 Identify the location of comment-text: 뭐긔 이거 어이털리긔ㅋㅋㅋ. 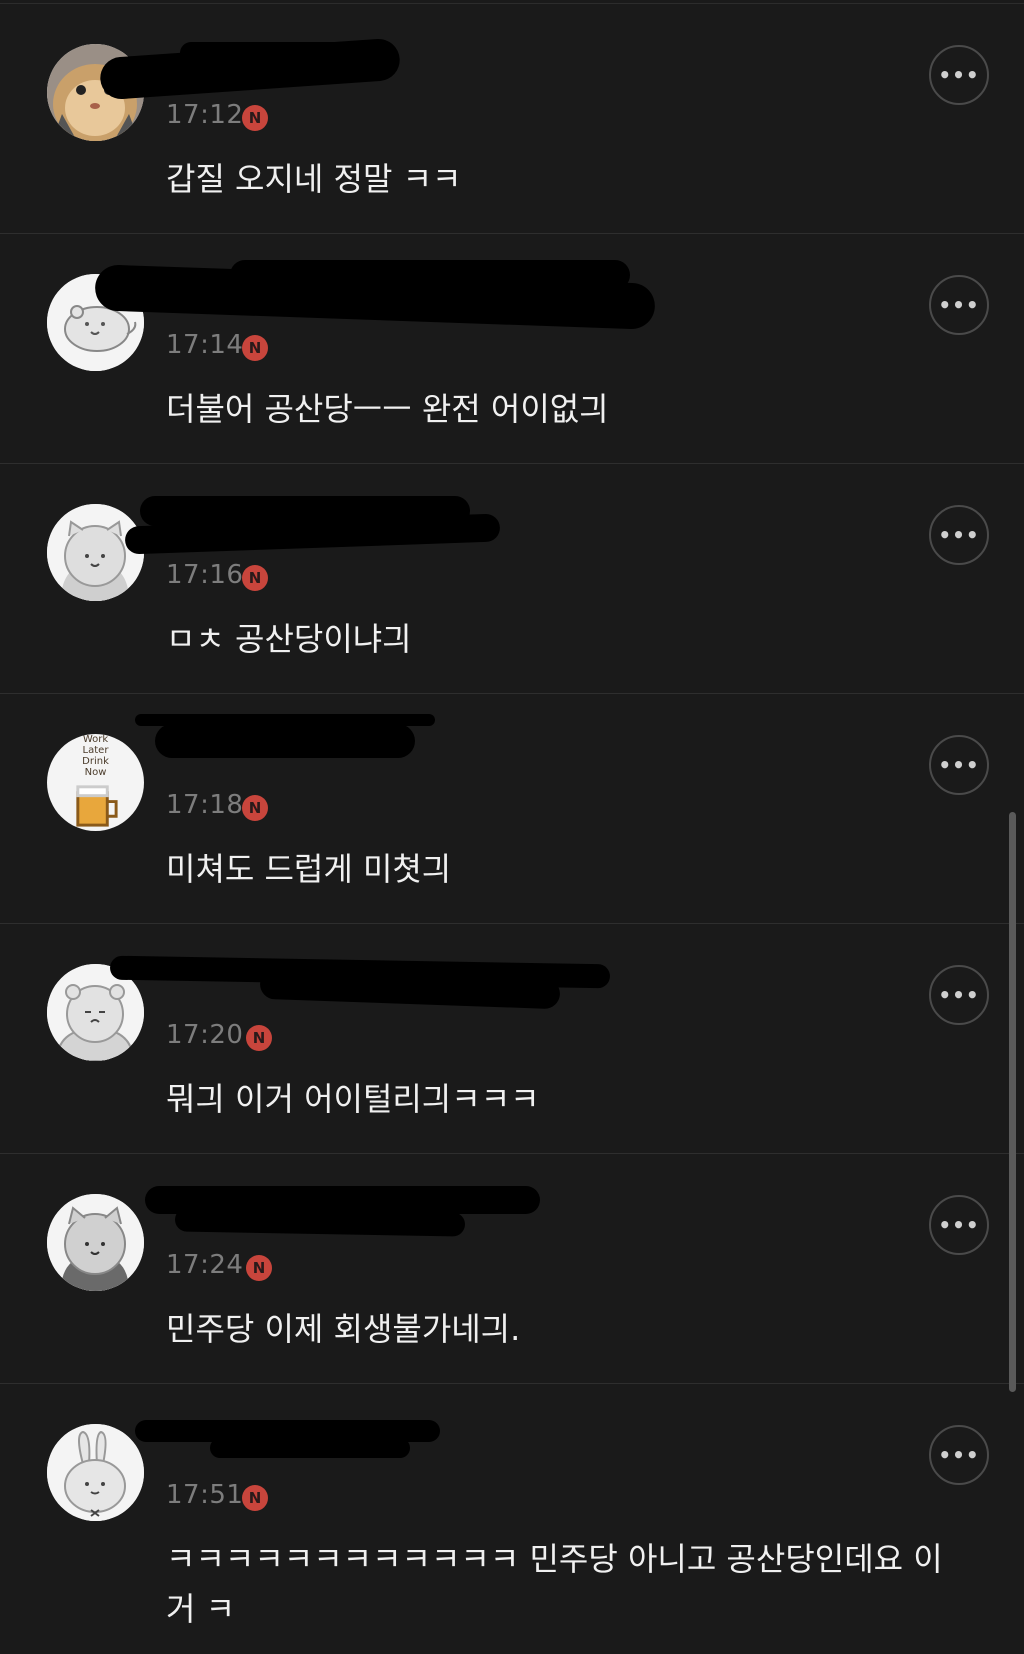
(353, 1099).